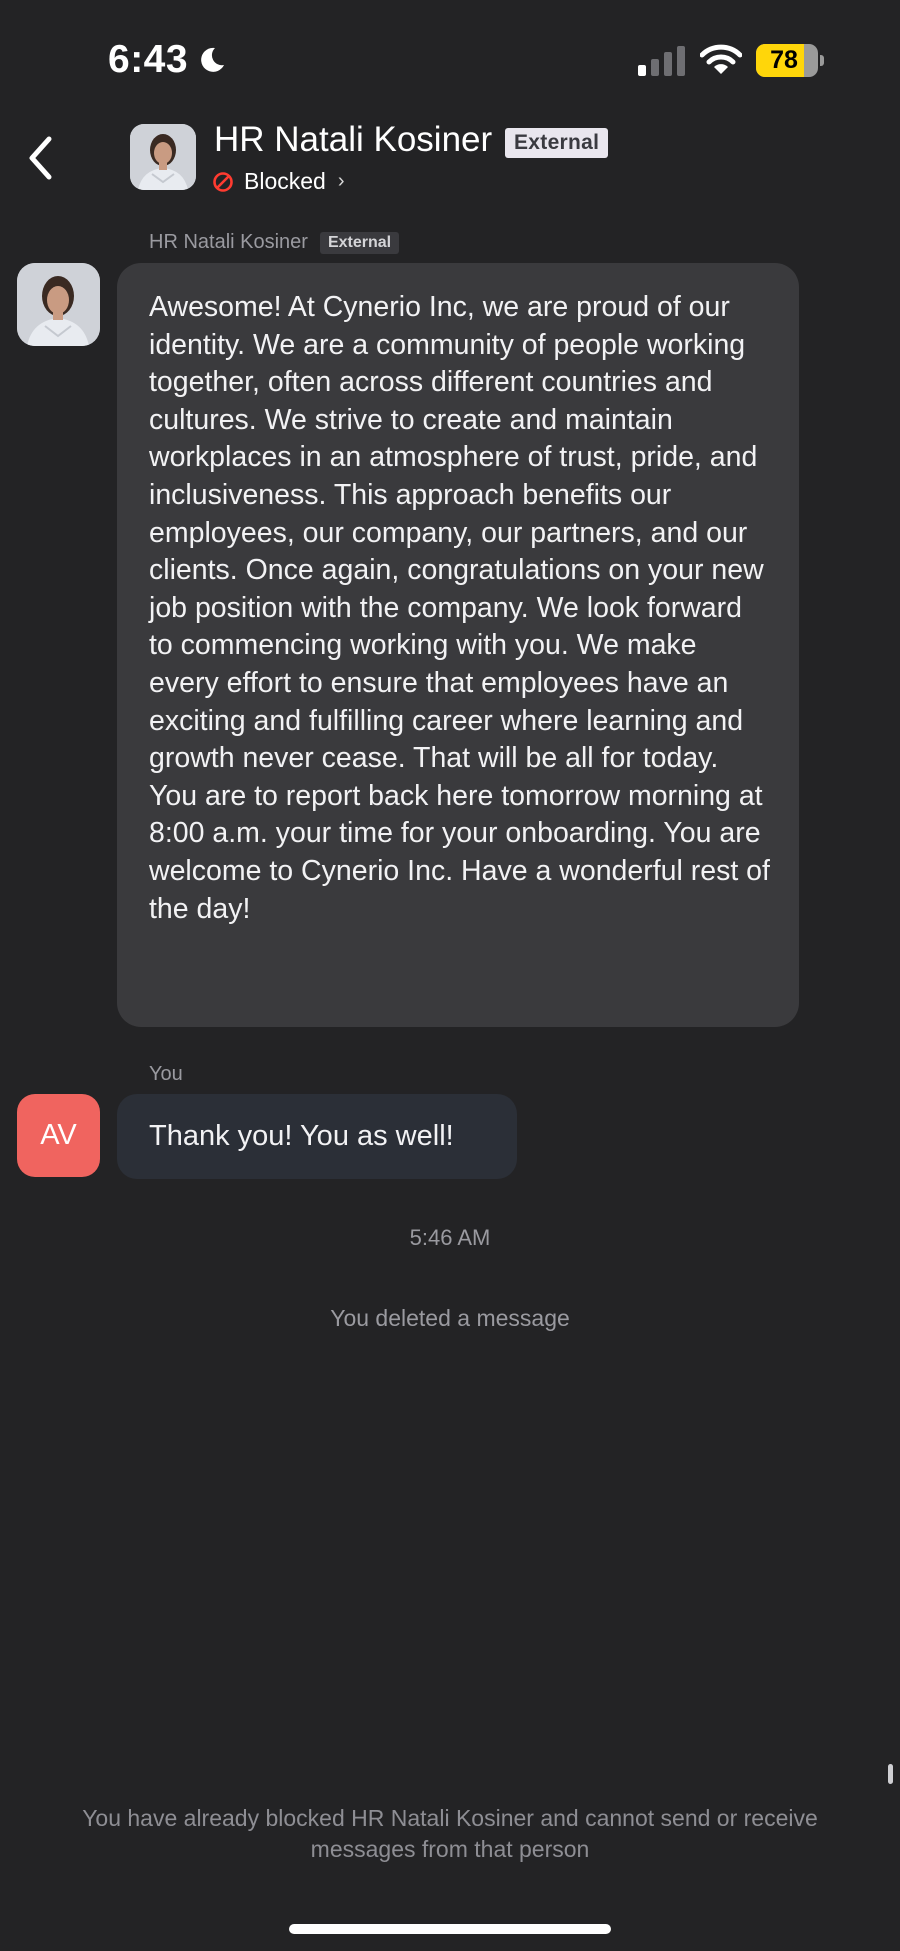 This screenshot has height=1951, width=900. What do you see at coordinates (450, 1929) in the screenshot?
I see `home-indicator` at bounding box center [450, 1929].